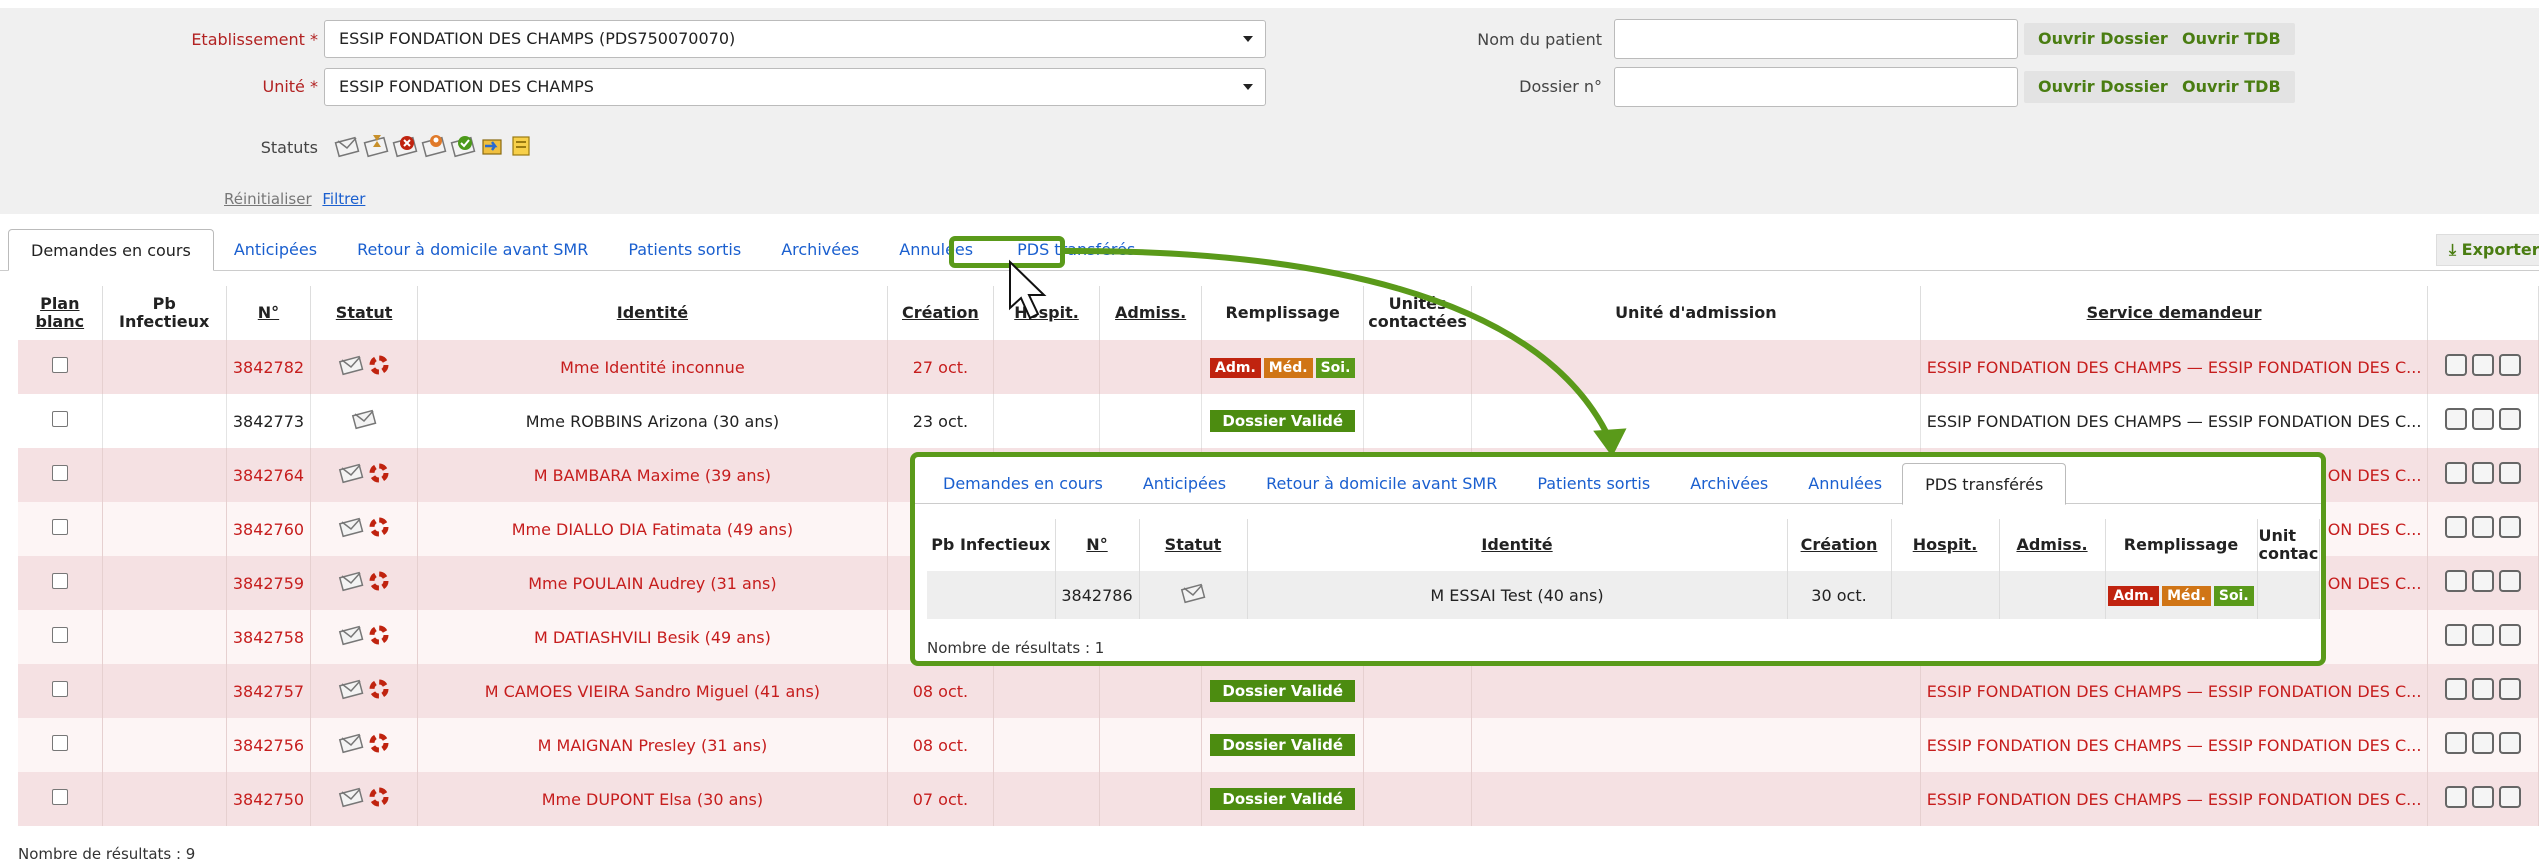 The height and width of the screenshot is (863, 2539). I want to click on cell-numero: 3842759, so click(269, 583).